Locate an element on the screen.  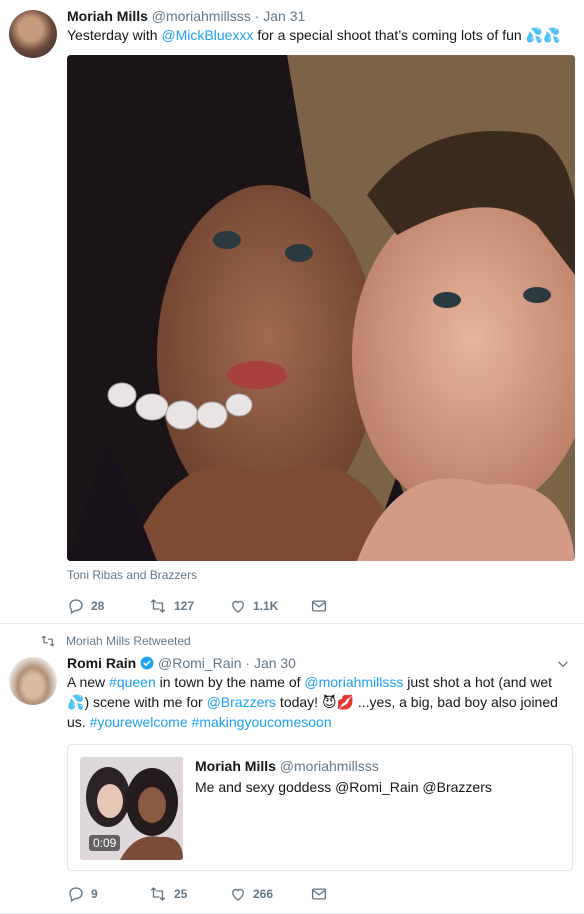
mention-link: @Brazzers is located at coordinates (241, 702).